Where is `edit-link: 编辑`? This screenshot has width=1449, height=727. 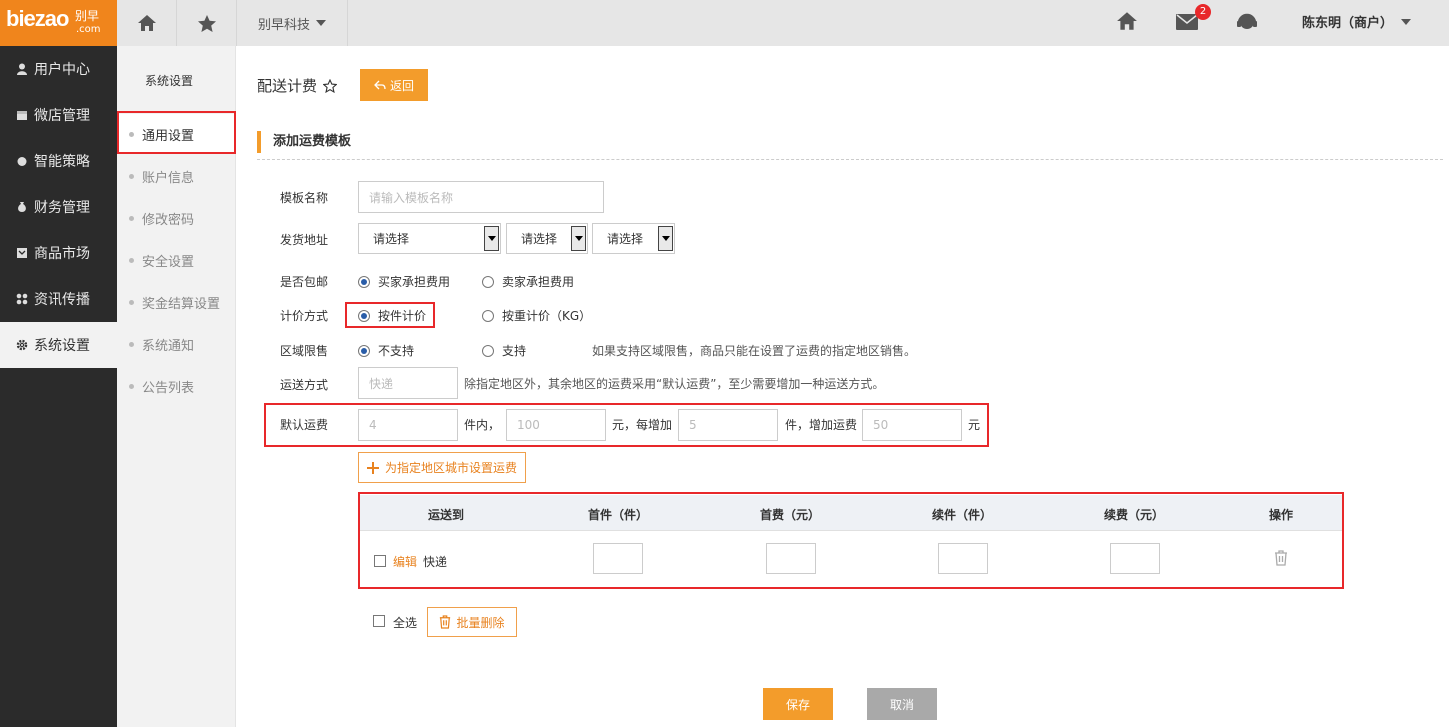
edit-link: 编辑 is located at coordinates (405, 561).